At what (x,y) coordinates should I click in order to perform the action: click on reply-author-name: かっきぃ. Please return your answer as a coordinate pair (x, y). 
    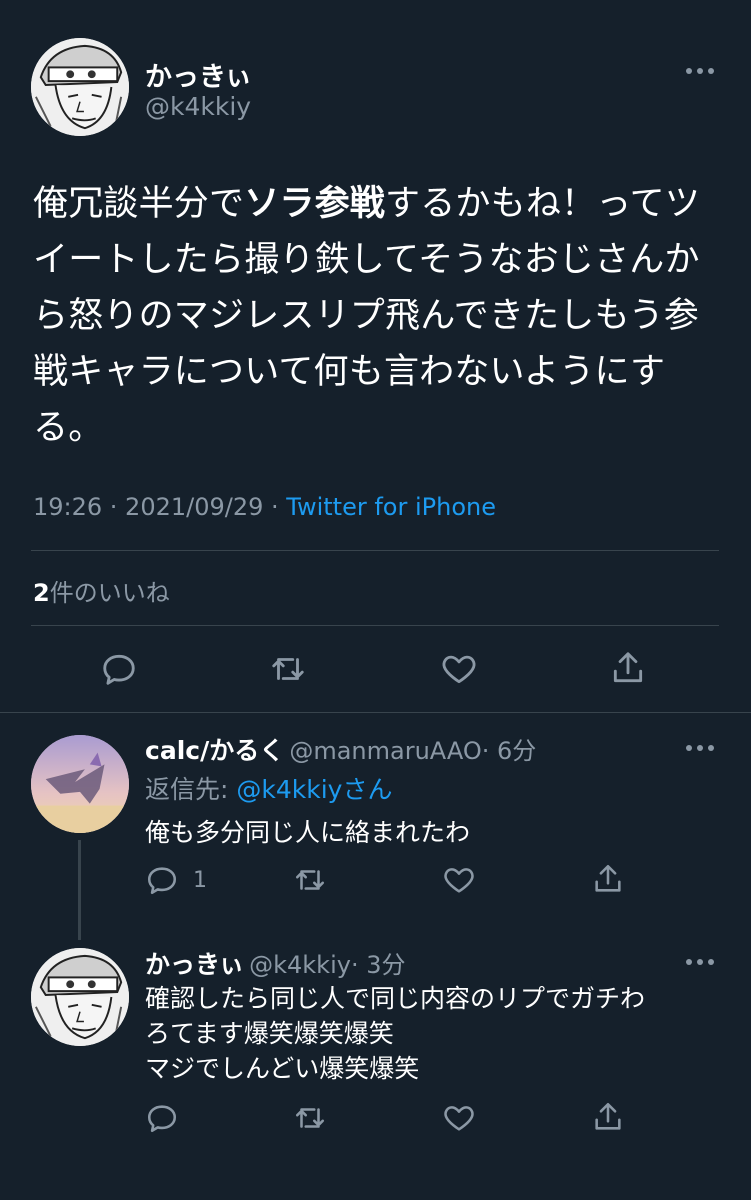
    Looking at the image, I should click on (194, 964).